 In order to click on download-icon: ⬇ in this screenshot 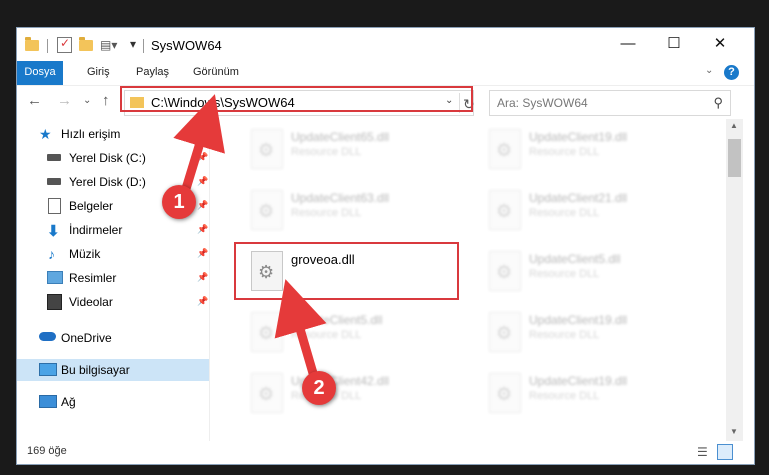, I will do `click(53, 231)`.